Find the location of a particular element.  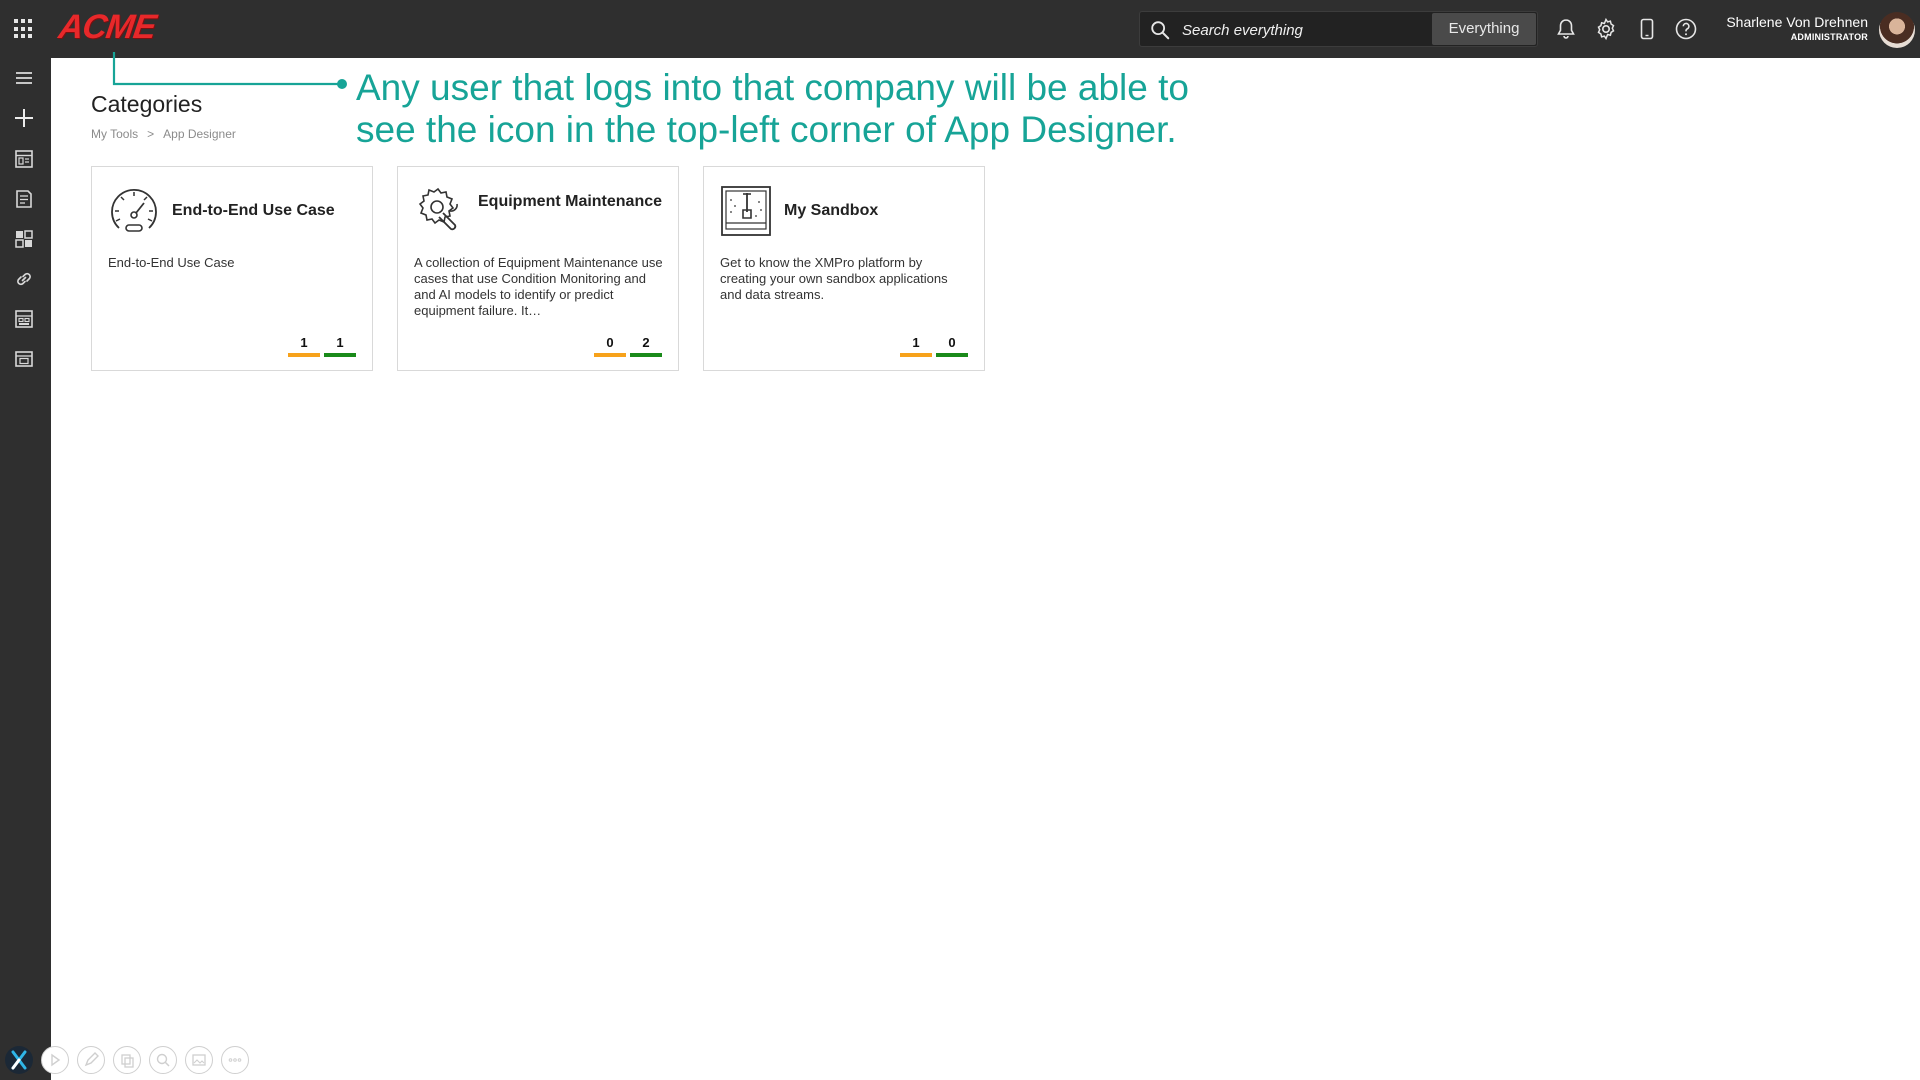

breadcrumb: My Tools > App Designer is located at coordinates (163, 134).